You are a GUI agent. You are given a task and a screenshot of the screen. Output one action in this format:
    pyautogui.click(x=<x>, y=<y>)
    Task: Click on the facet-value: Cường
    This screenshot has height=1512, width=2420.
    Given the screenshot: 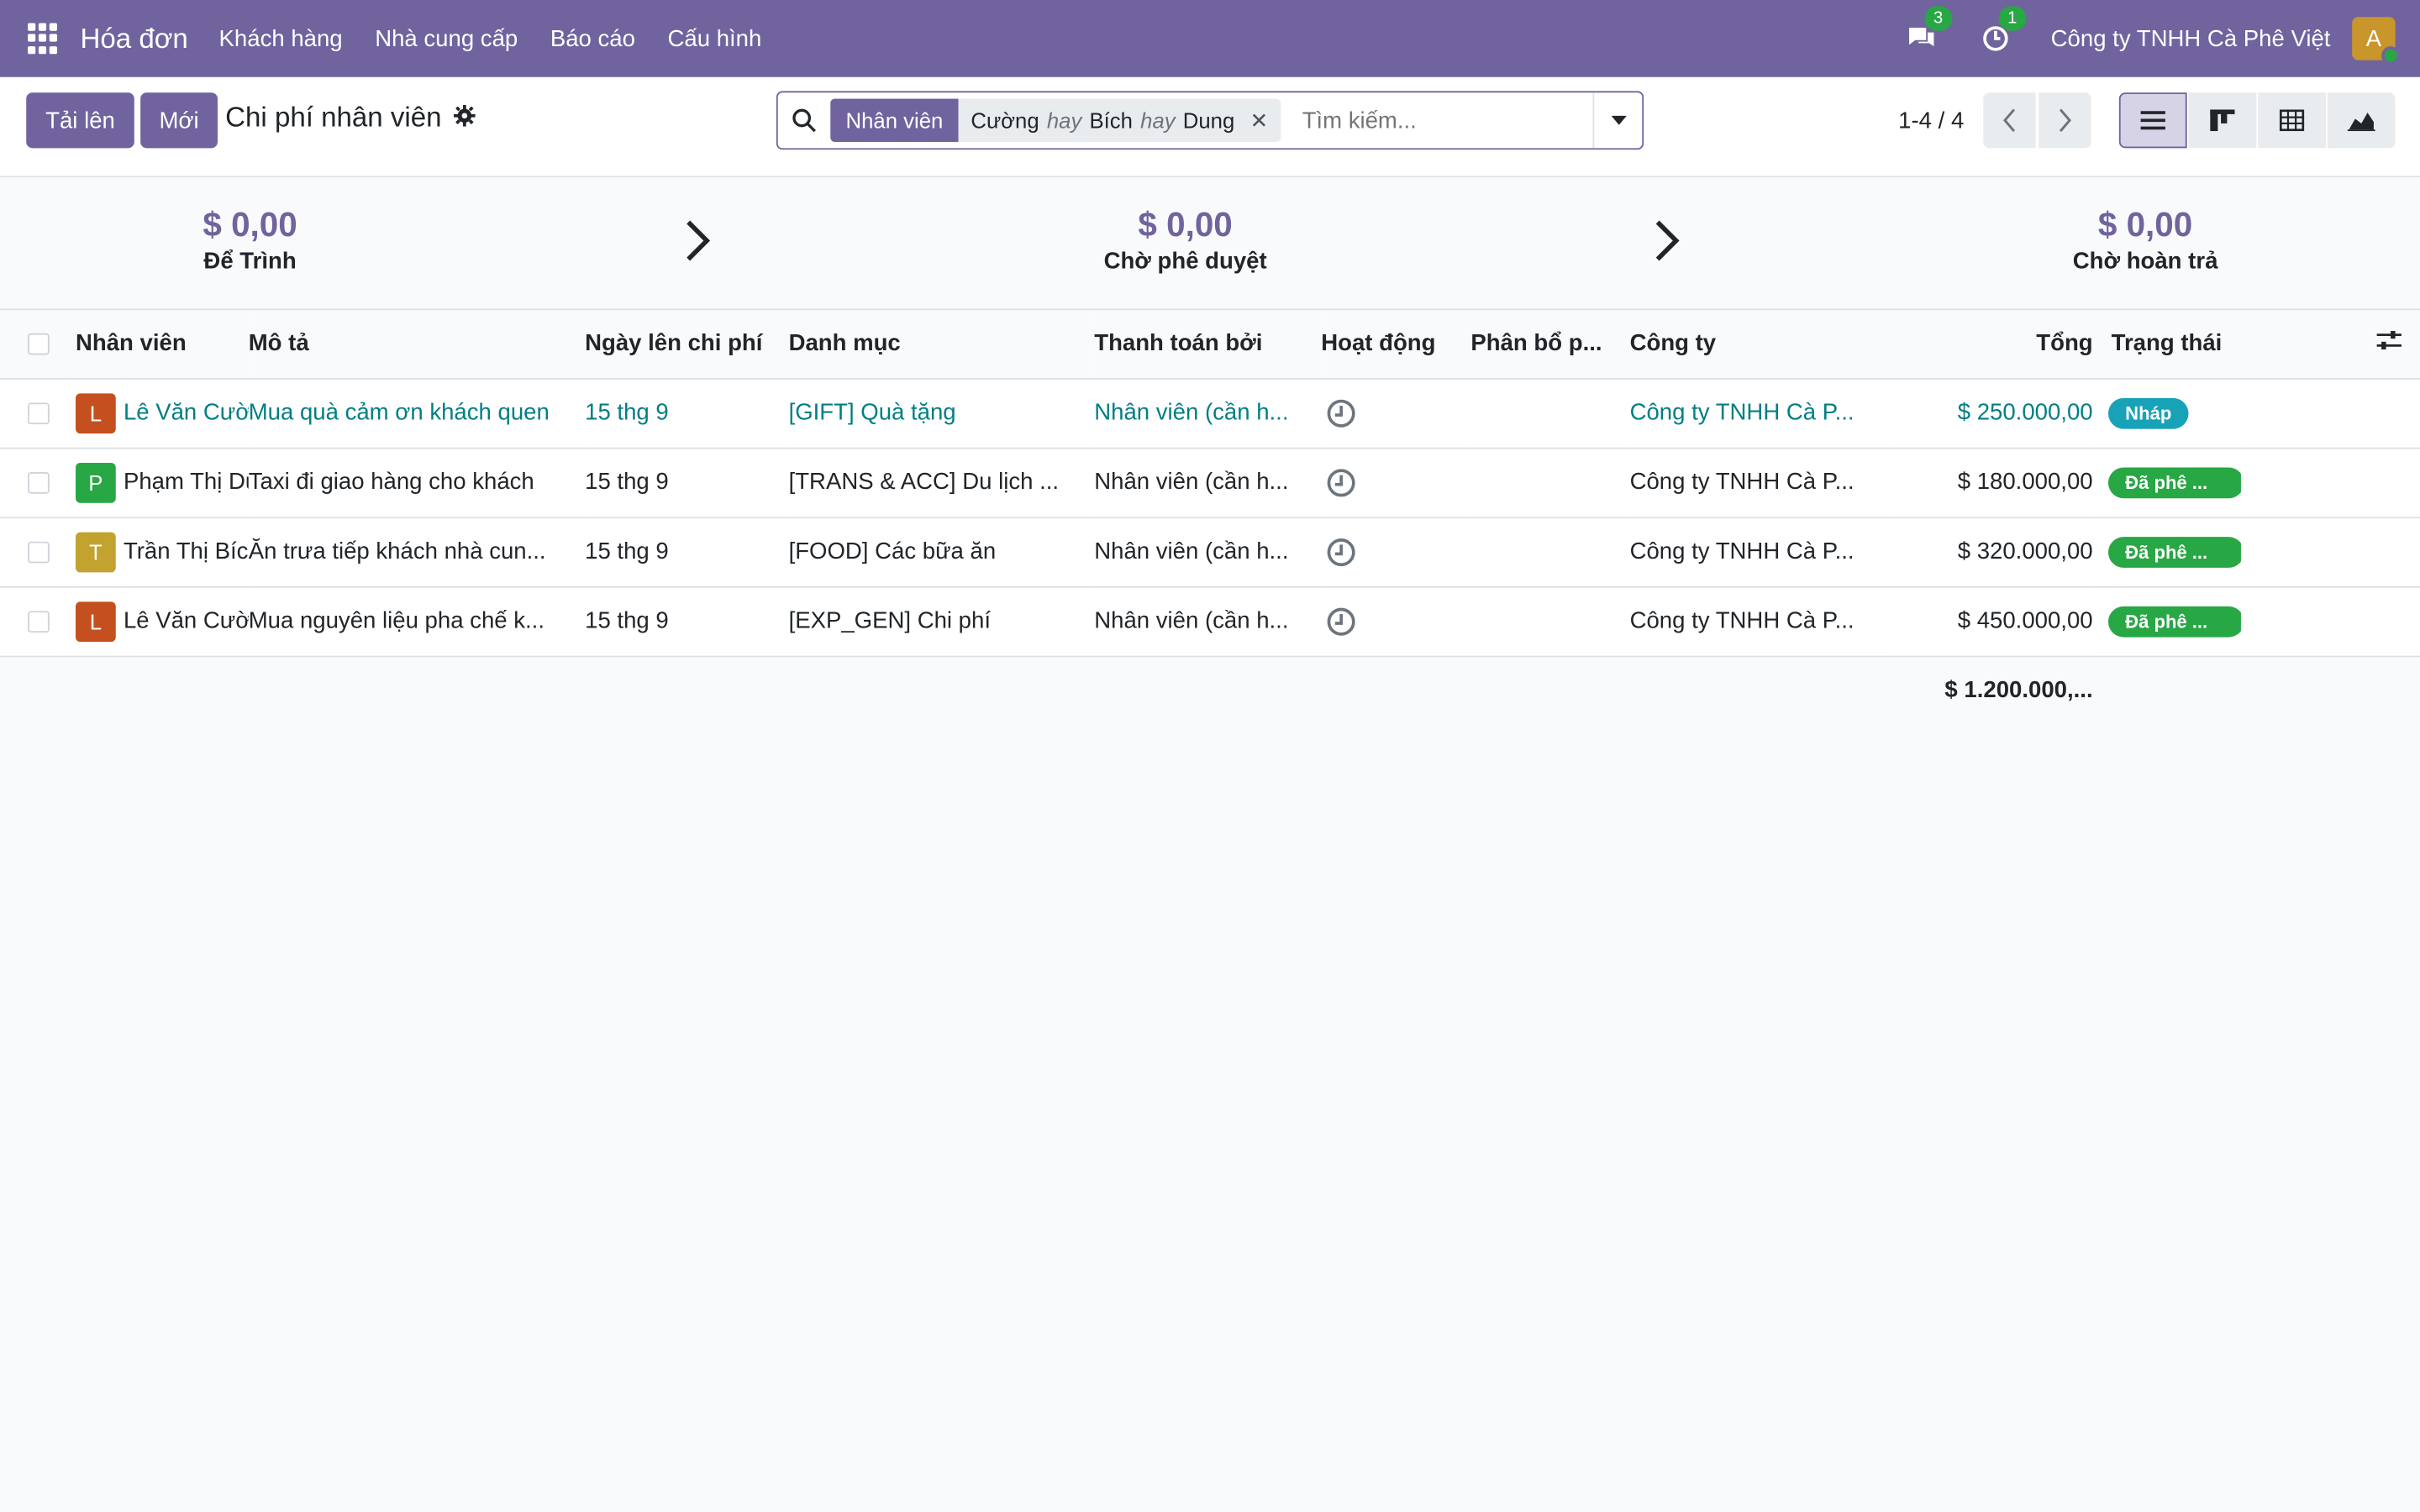 What is the action you would take?
    pyautogui.click(x=1005, y=120)
    